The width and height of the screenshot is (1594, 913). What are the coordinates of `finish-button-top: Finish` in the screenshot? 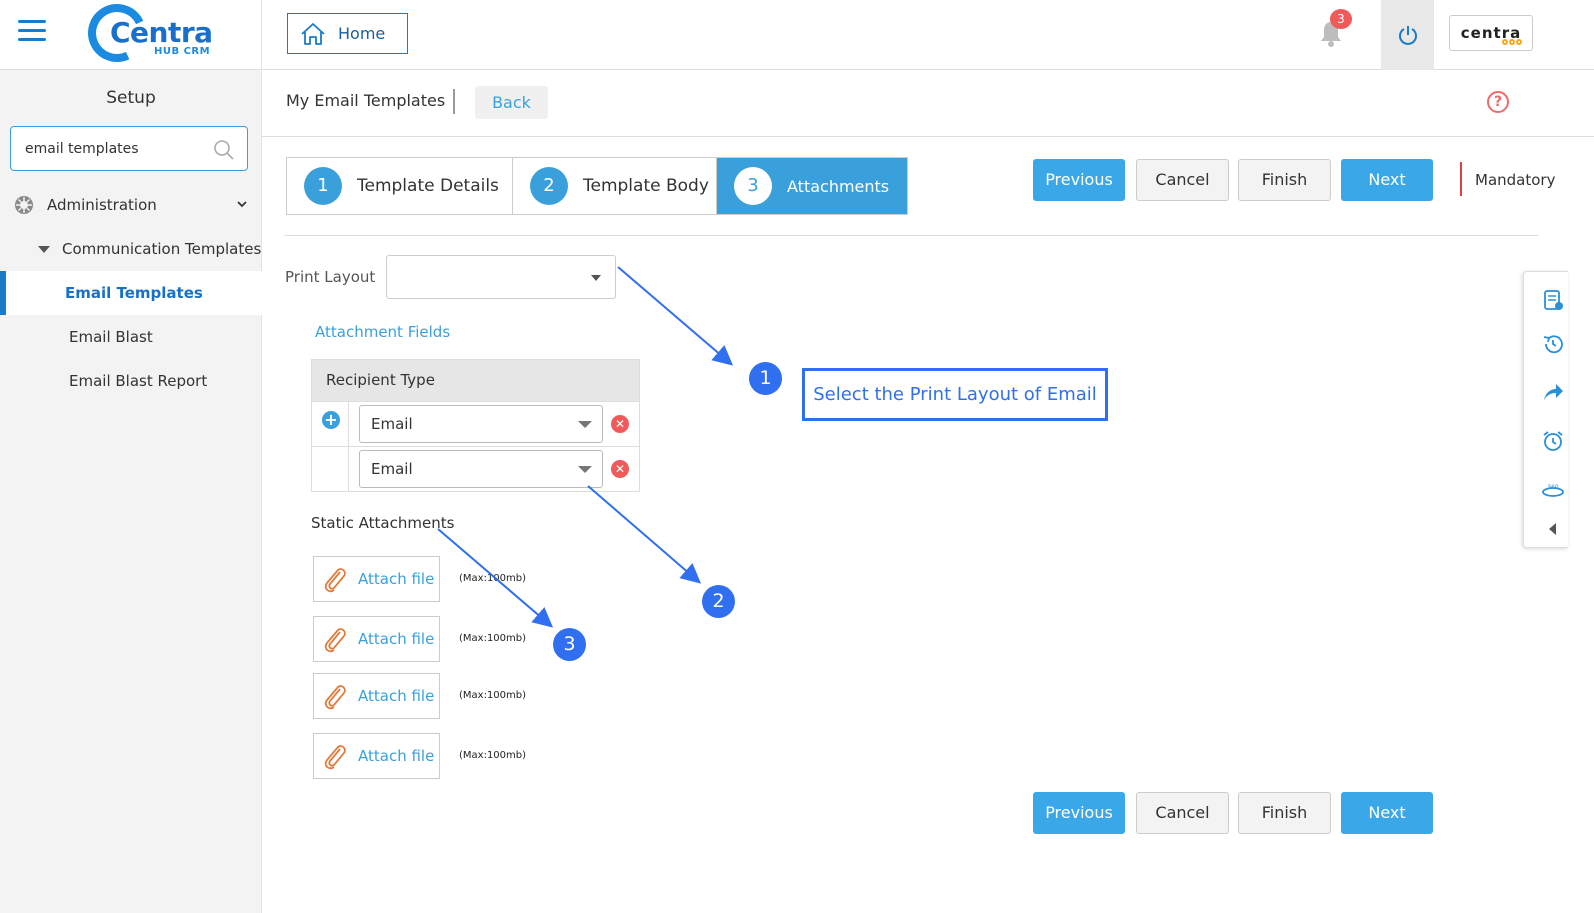 It's located at (1284, 180).